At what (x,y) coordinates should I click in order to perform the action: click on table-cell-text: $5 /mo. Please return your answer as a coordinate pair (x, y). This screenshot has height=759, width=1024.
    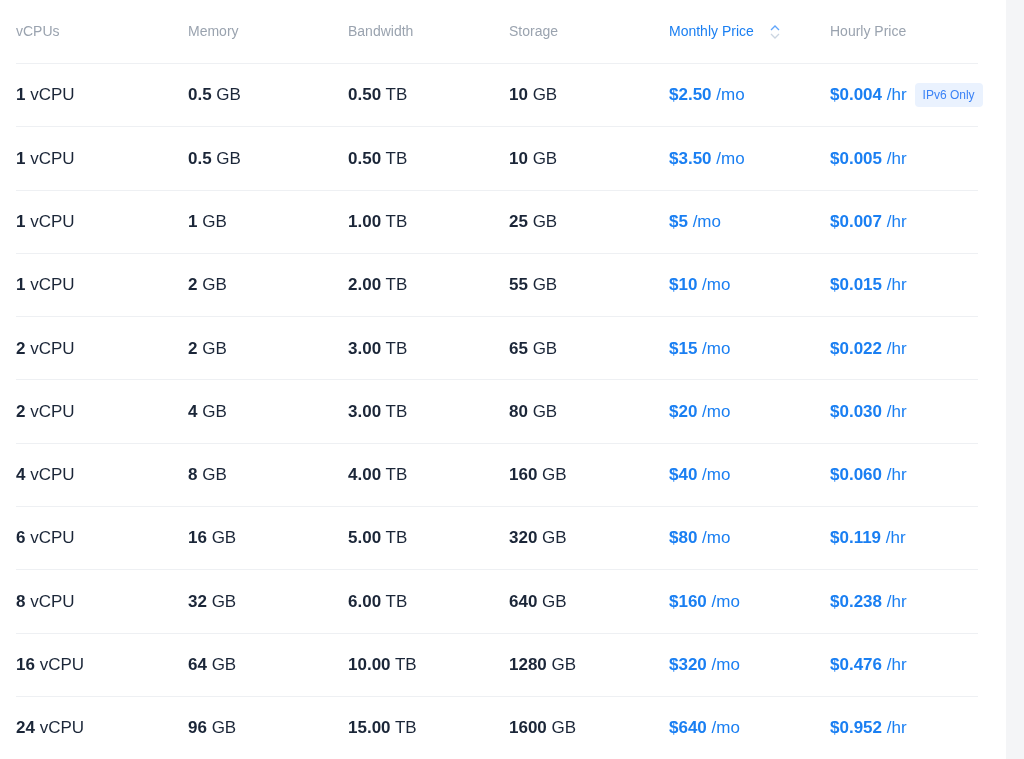
    Looking at the image, I should click on (695, 222).